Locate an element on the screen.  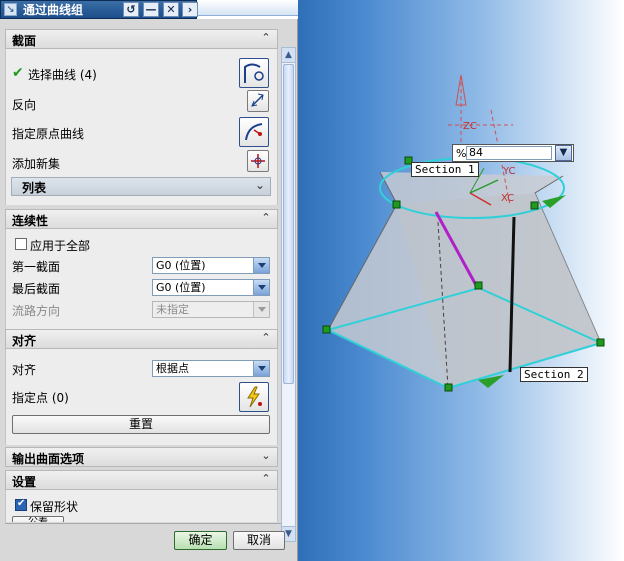
alignment-title: 对齐 is located at coordinates (24, 341).